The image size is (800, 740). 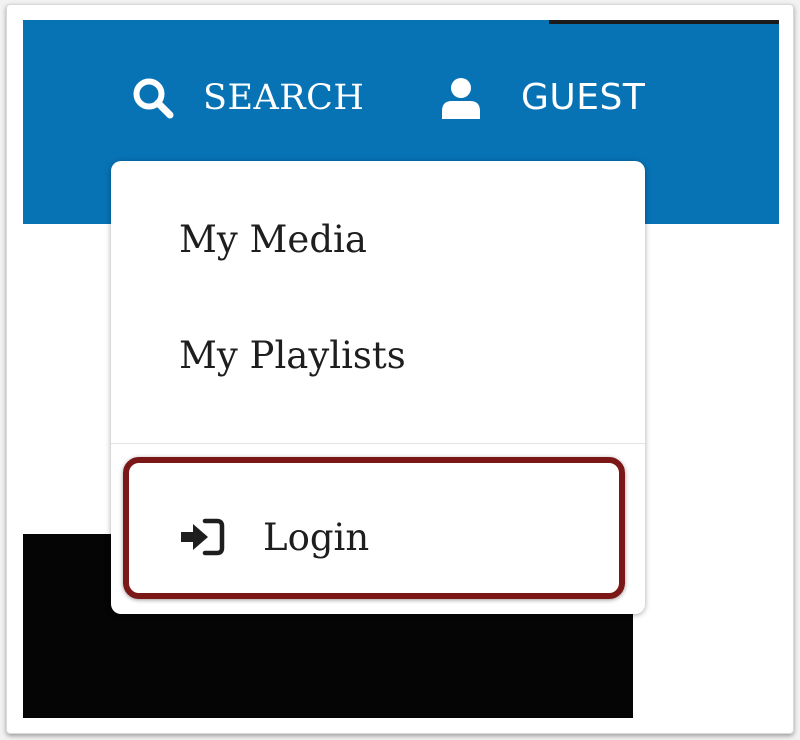 I want to click on user-icon, so click(x=461, y=98).